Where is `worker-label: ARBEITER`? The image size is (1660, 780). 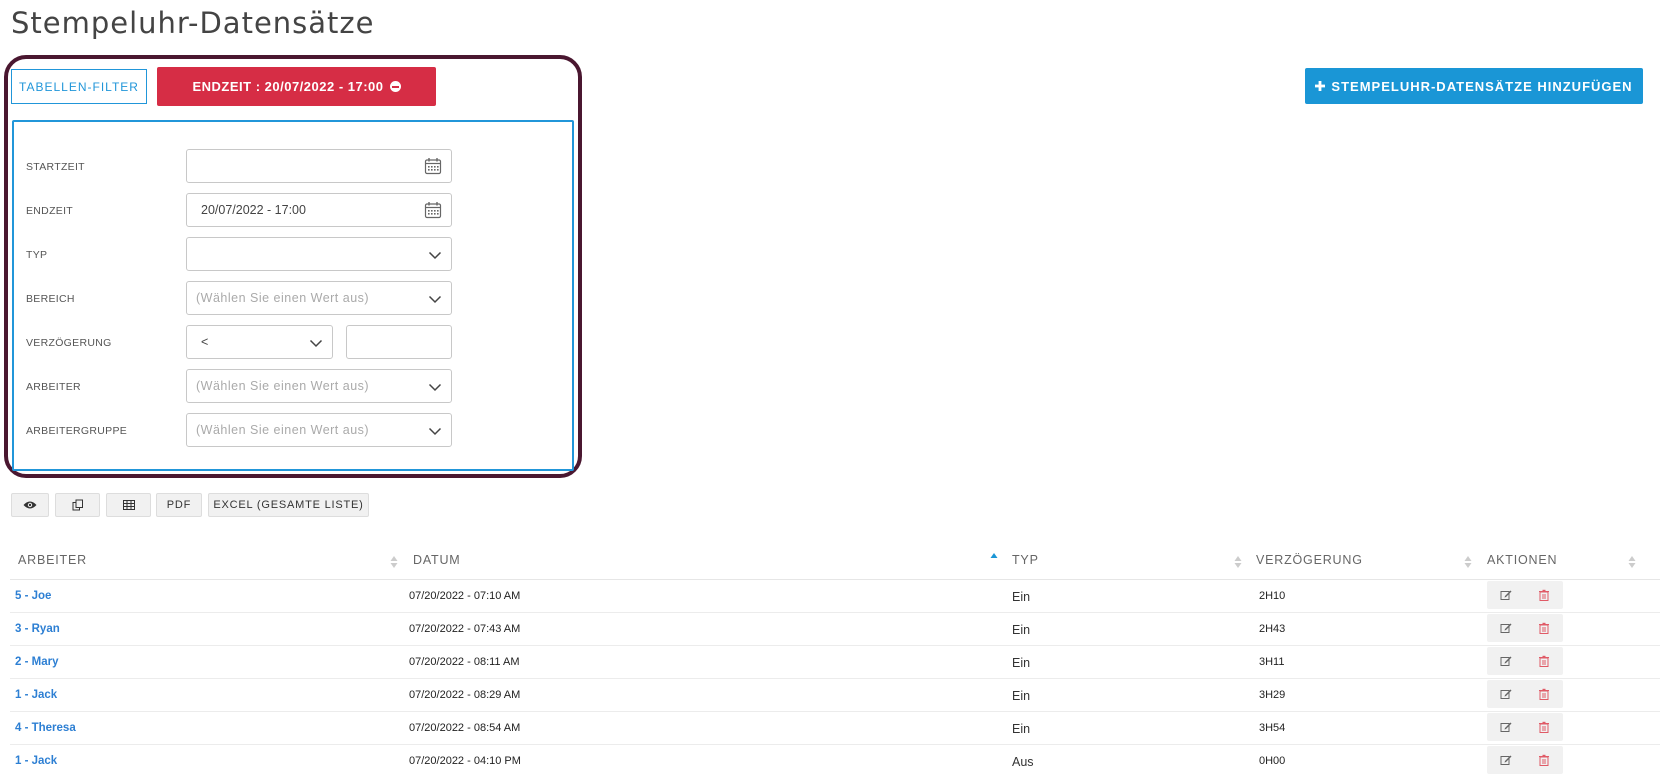 worker-label: ARBEITER is located at coordinates (53, 387).